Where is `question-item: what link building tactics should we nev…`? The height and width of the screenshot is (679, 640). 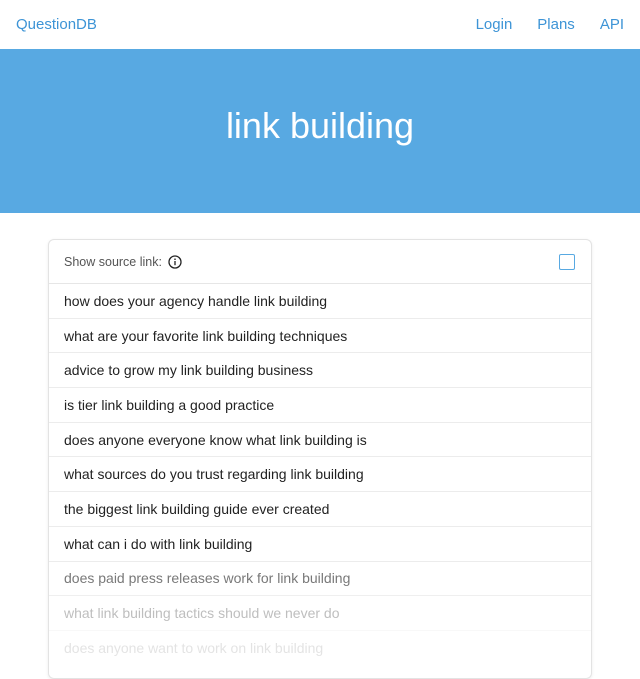
question-item: what link building tactics should we nev… is located at coordinates (320, 613).